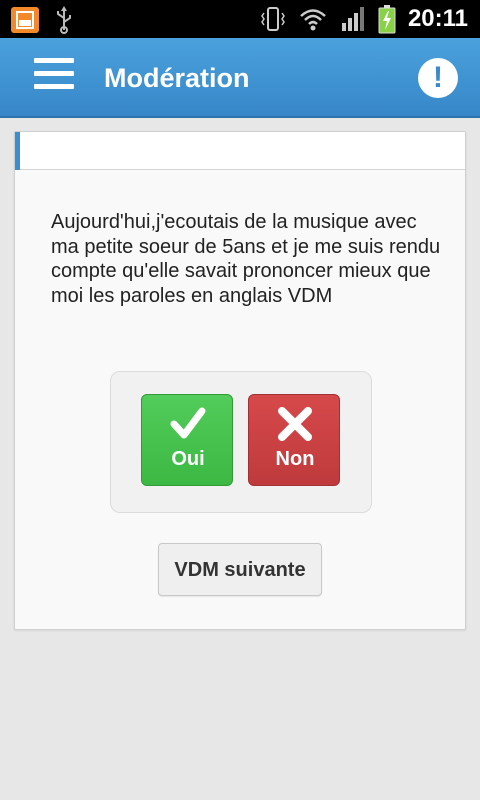 The image size is (480, 800). Describe the element at coordinates (17, 151) in the screenshot. I see `card-accent` at that location.